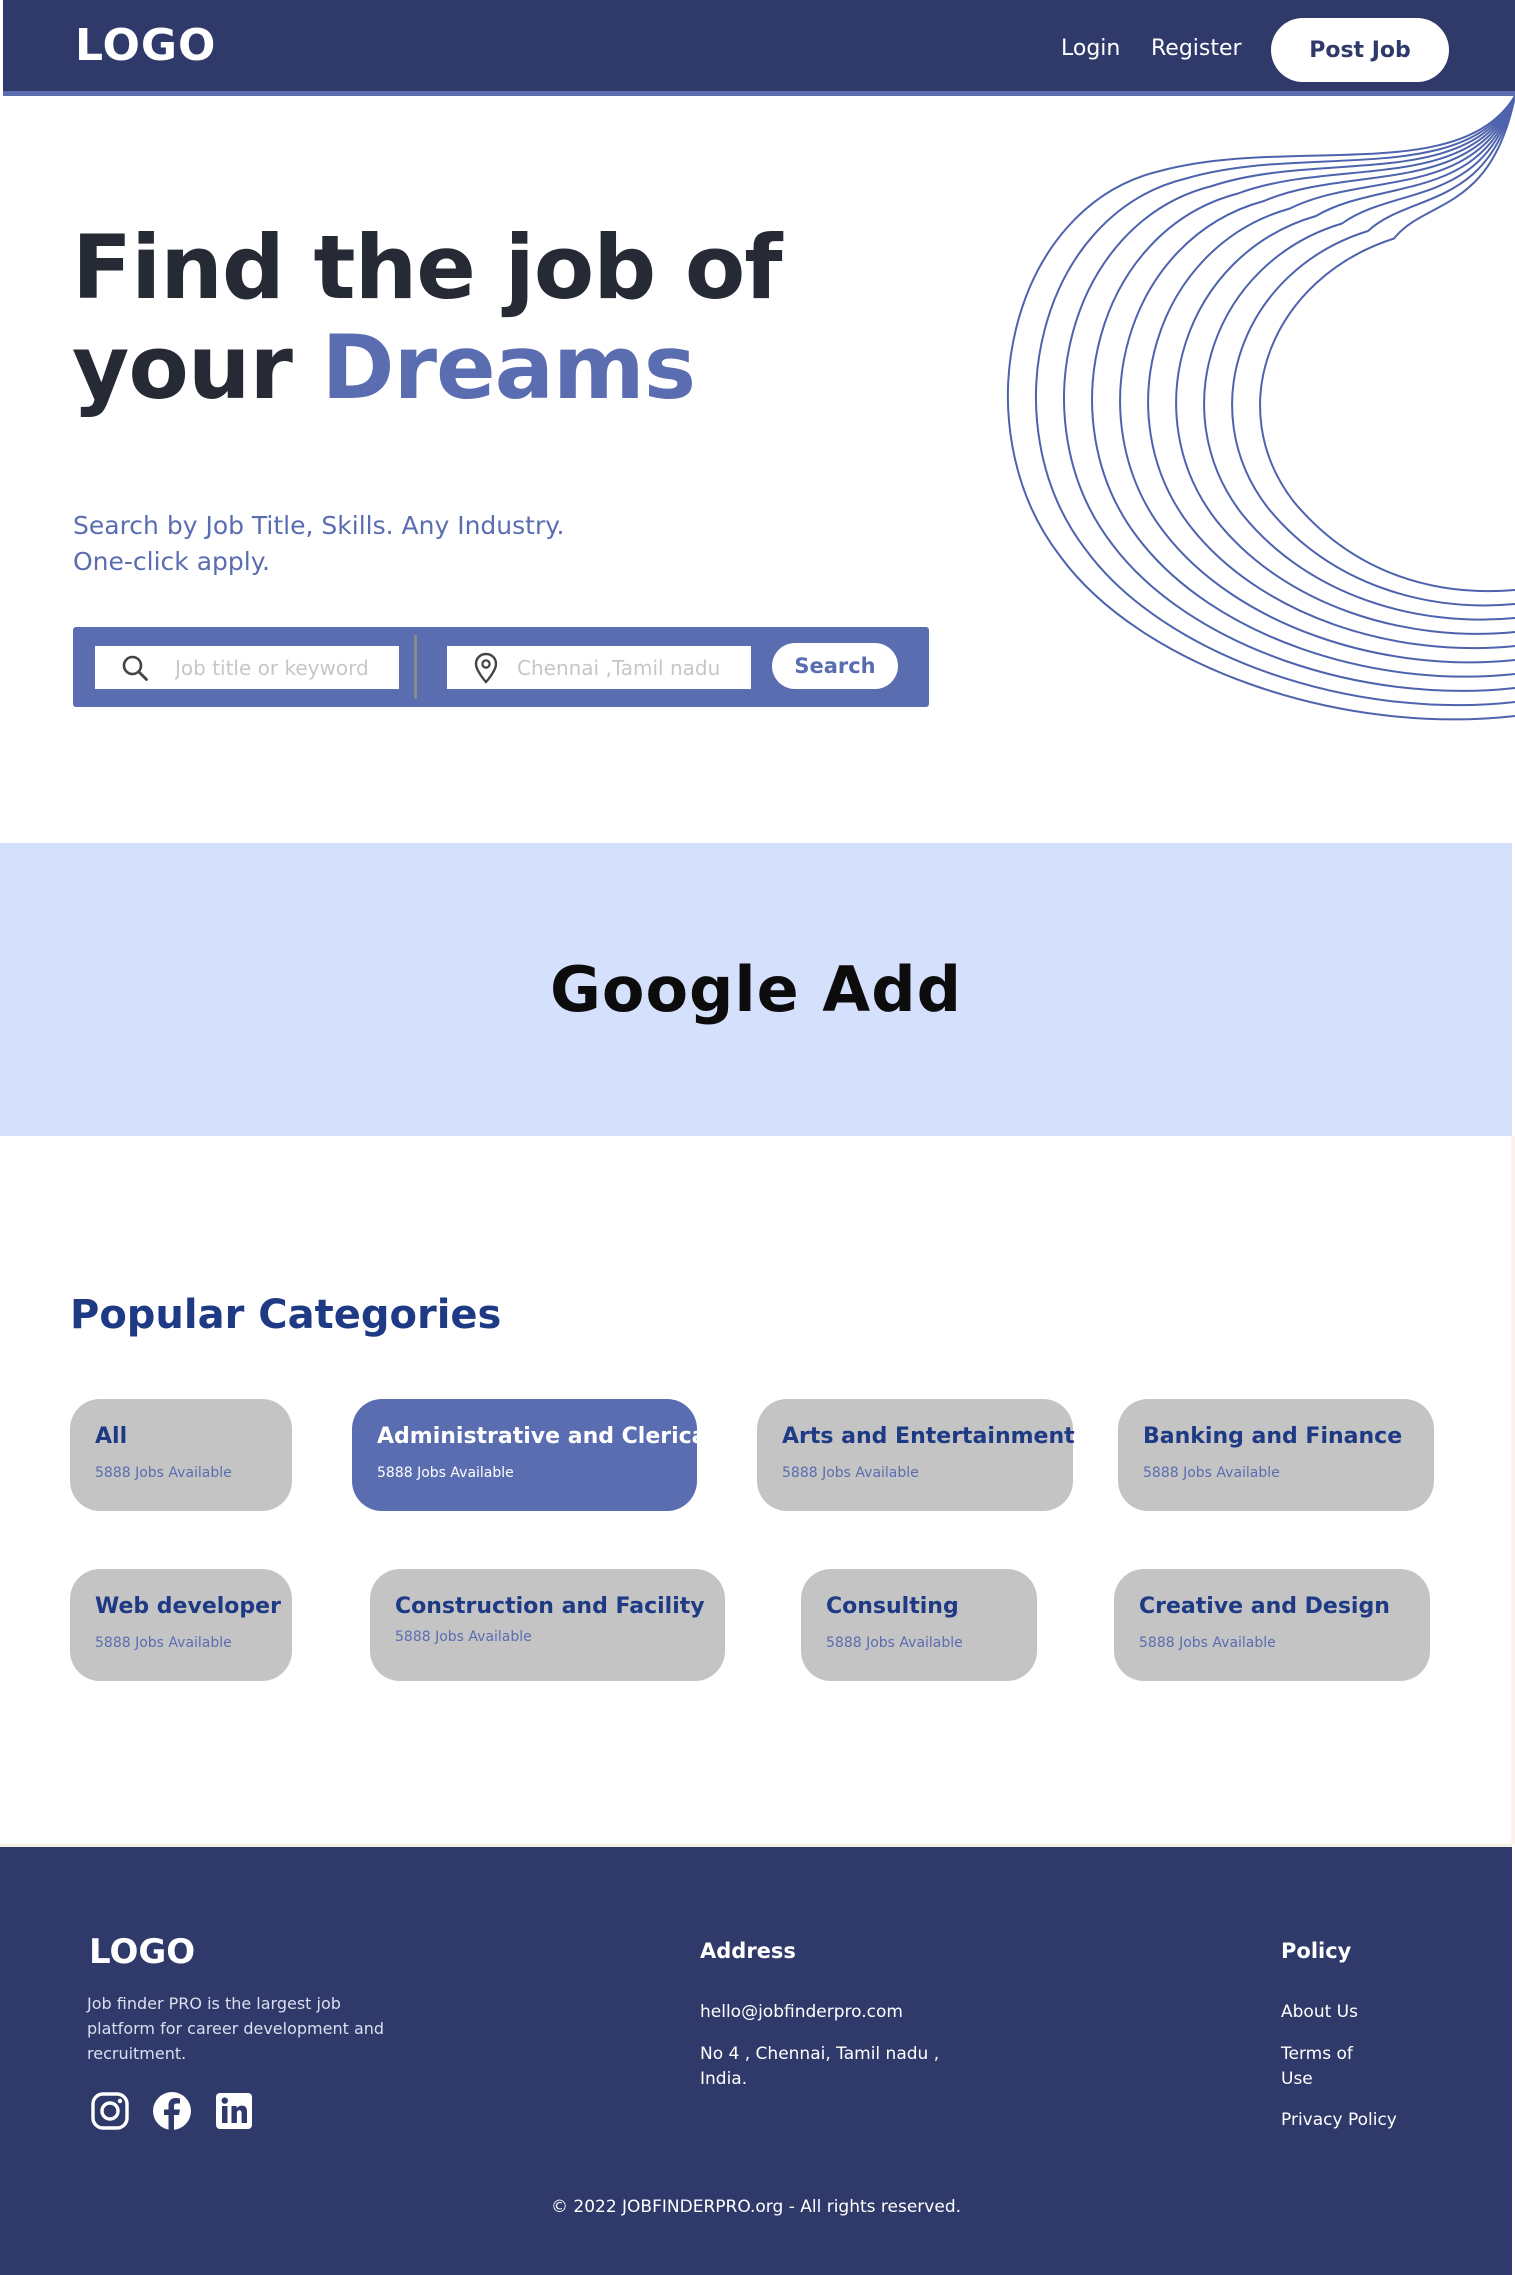  Describe the element at coordinates (759, 48) in the screenshot. I see `site-header: LOGO Login Register Post Job` at that location.